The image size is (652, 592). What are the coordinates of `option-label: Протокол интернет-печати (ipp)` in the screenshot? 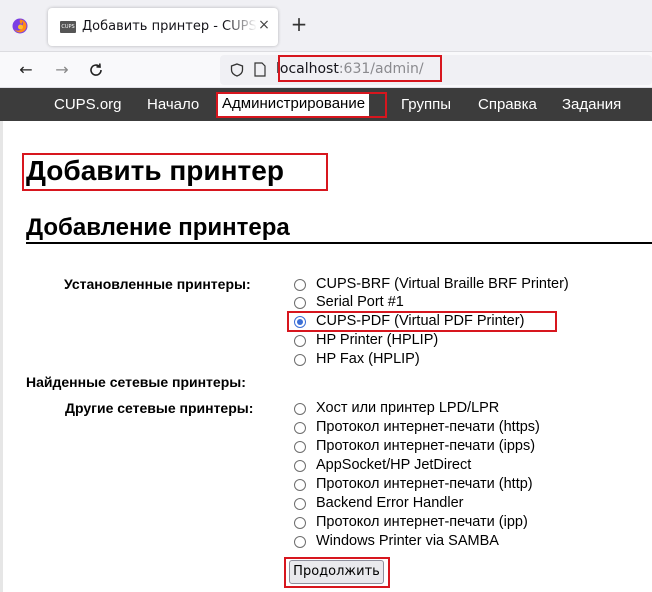 It's located at (422, 522).